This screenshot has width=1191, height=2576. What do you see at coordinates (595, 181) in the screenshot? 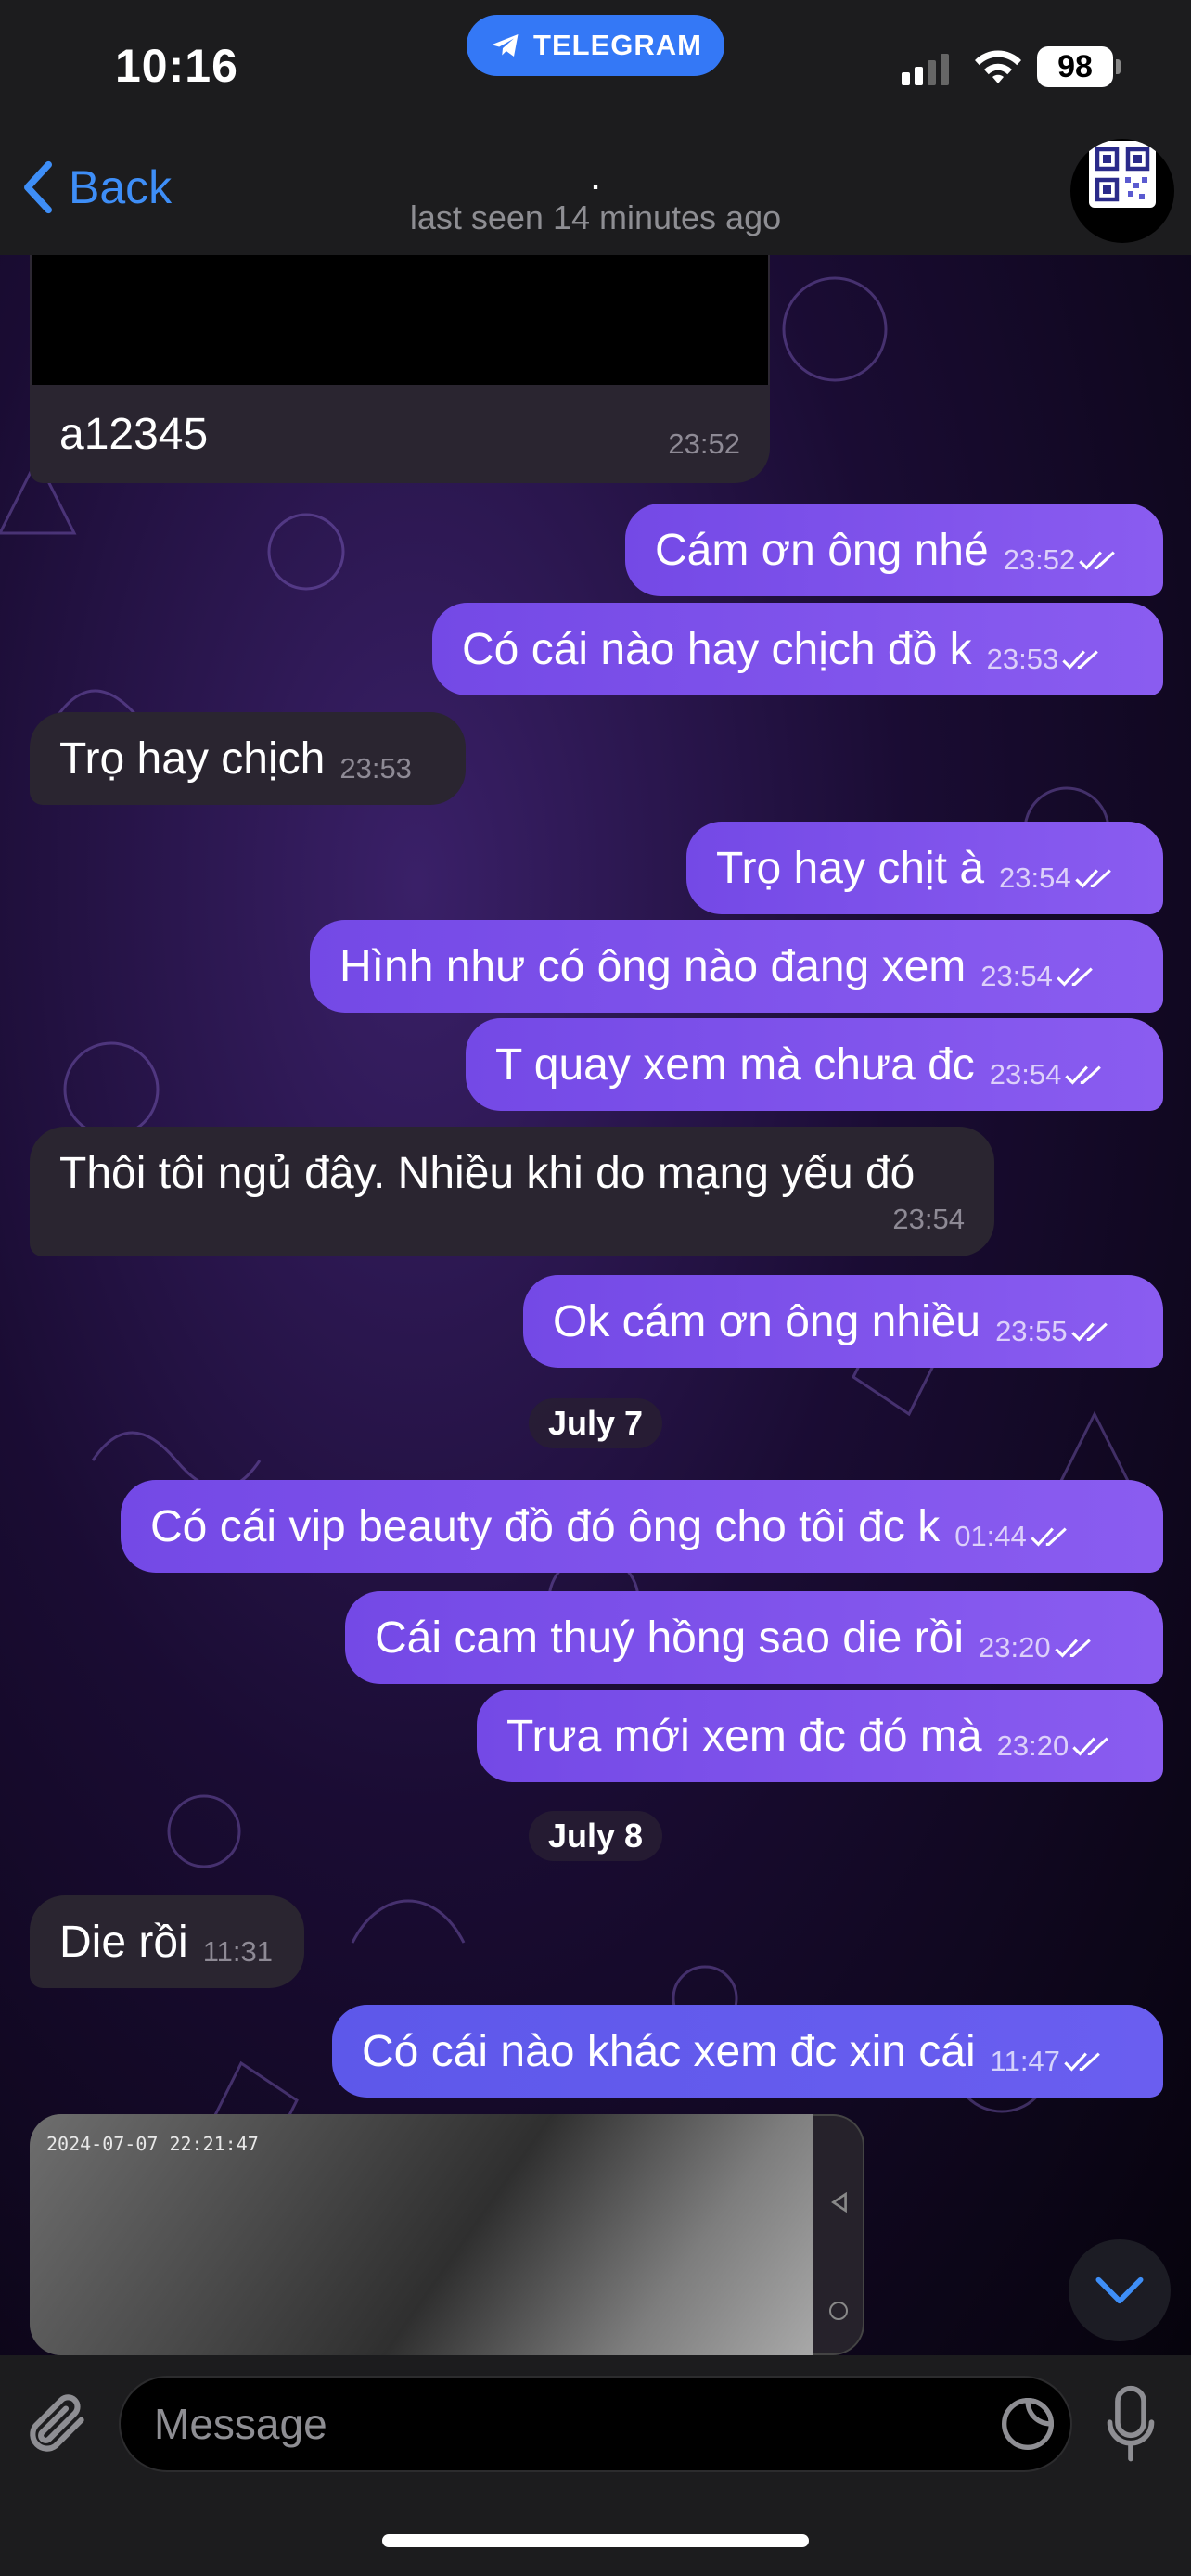
I see `contact-name: .` at bounding box center [595, 181].